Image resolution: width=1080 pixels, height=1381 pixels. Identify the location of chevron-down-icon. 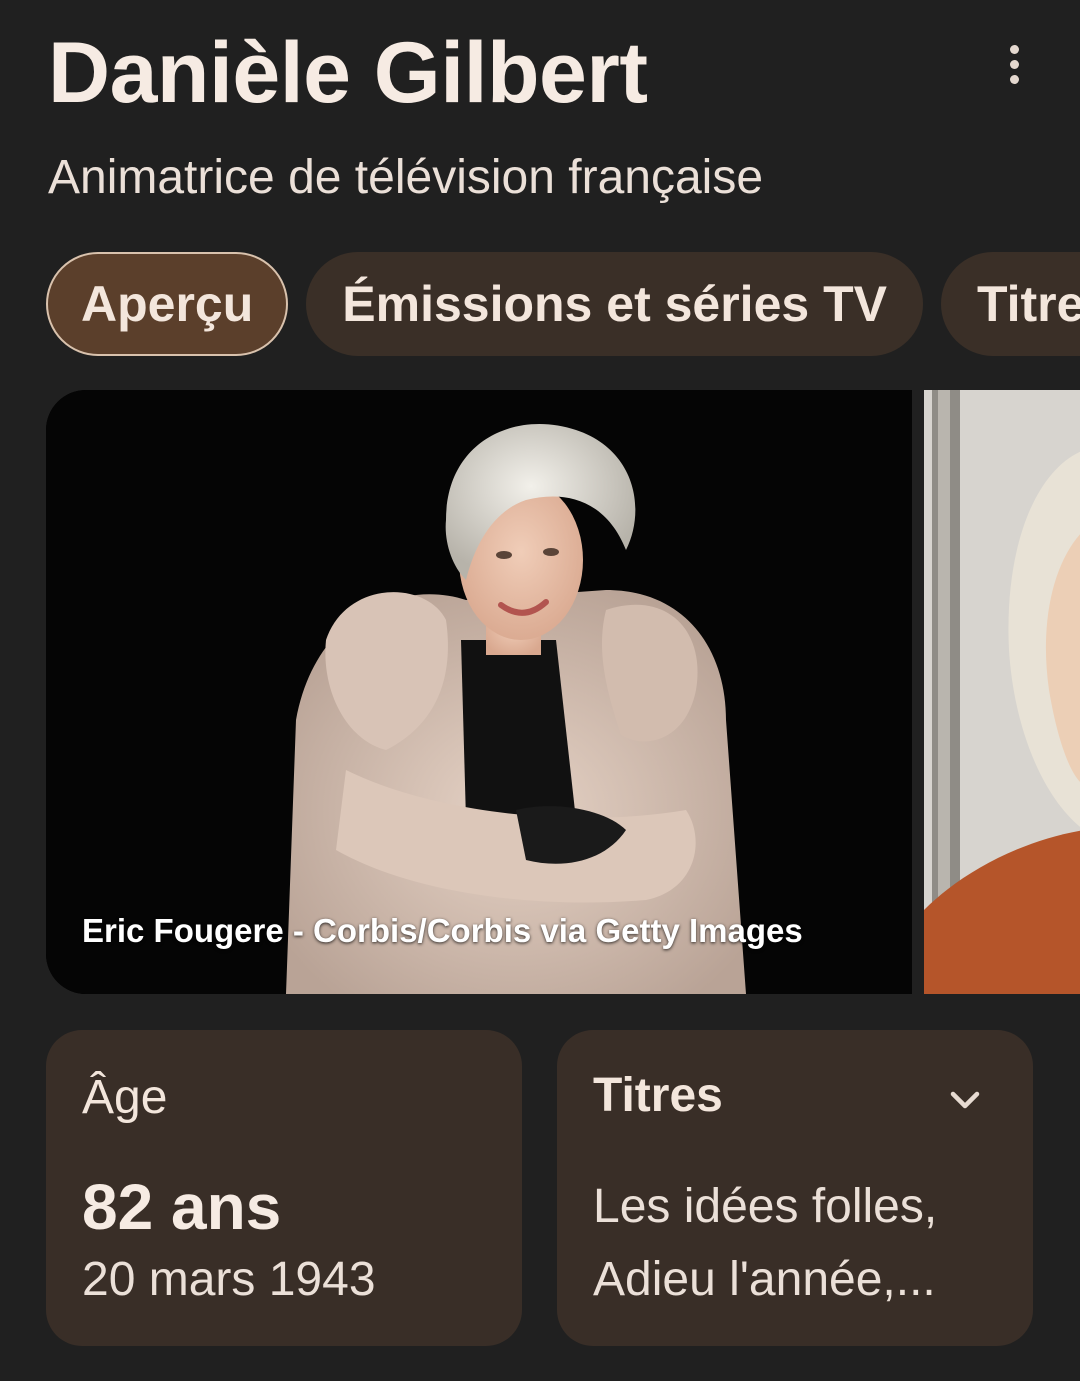
(965, 1100).